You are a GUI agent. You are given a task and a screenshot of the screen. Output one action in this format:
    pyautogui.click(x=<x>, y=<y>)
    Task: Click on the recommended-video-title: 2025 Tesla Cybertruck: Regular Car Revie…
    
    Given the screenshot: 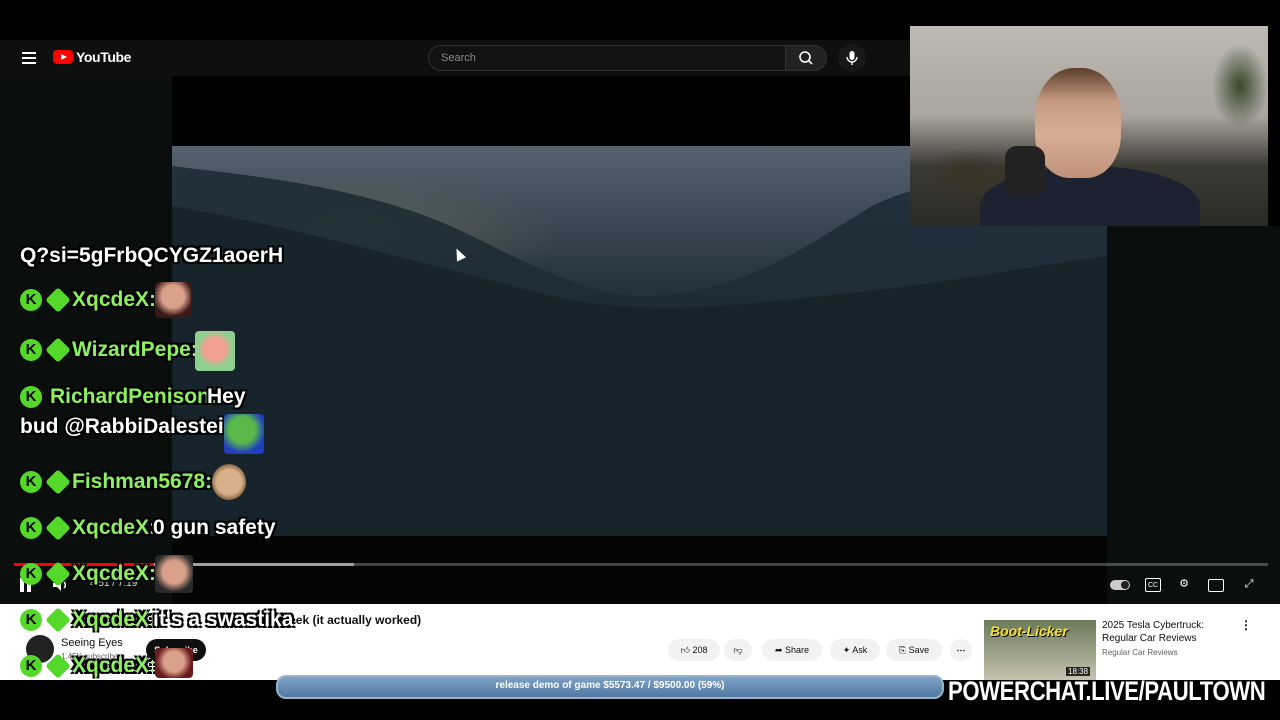 What is the action you would take?
    pyautogui.click(x=1169, y=632)
    